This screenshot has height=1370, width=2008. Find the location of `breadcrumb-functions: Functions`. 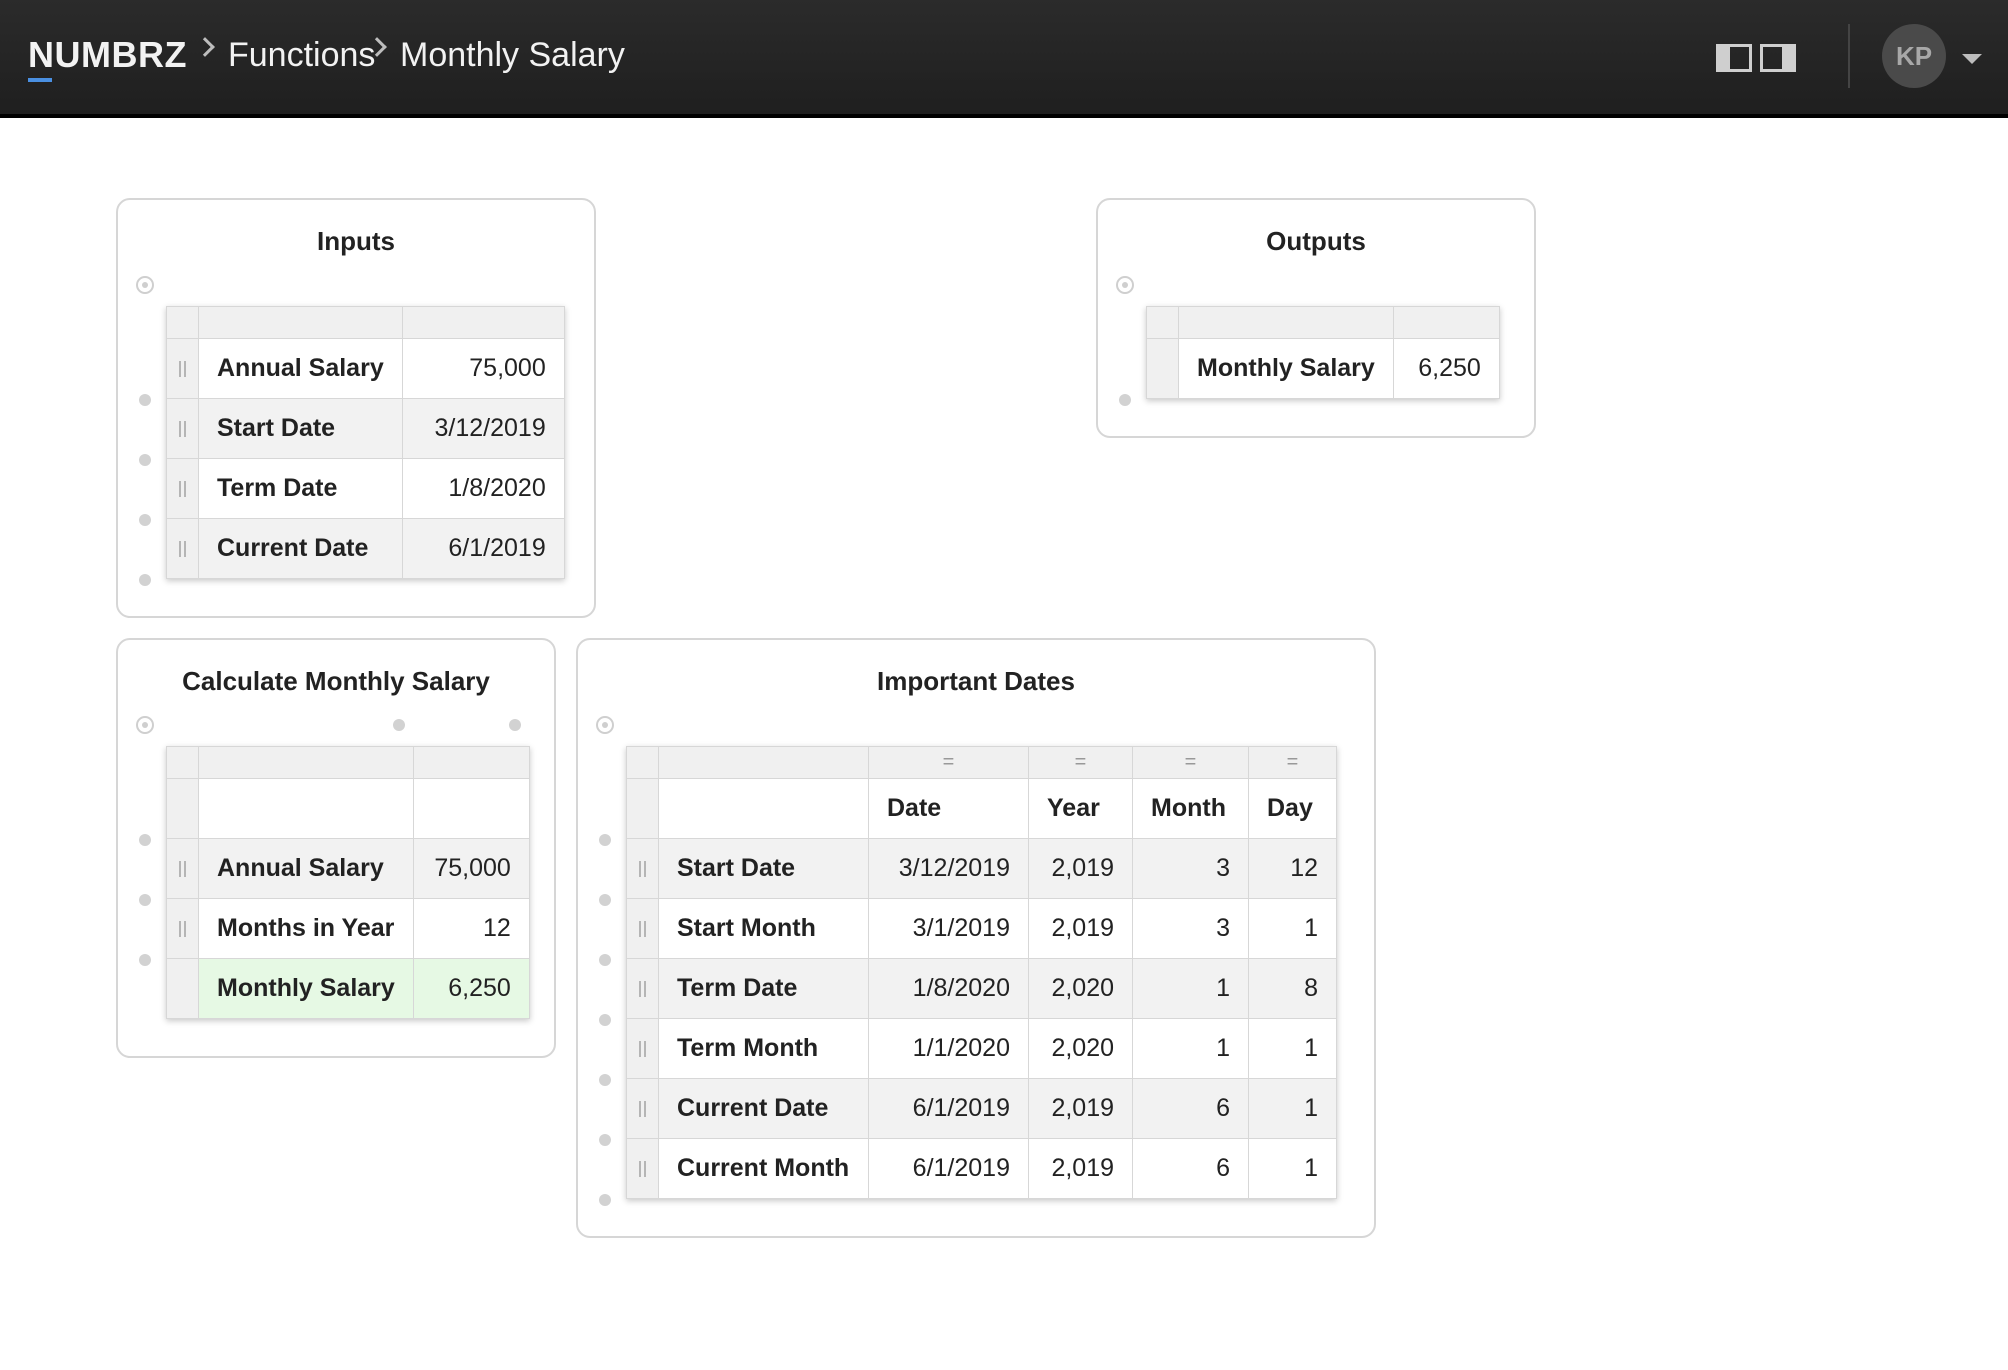

breadcrumb-functions: Functions is located at coordinates (301, 55).